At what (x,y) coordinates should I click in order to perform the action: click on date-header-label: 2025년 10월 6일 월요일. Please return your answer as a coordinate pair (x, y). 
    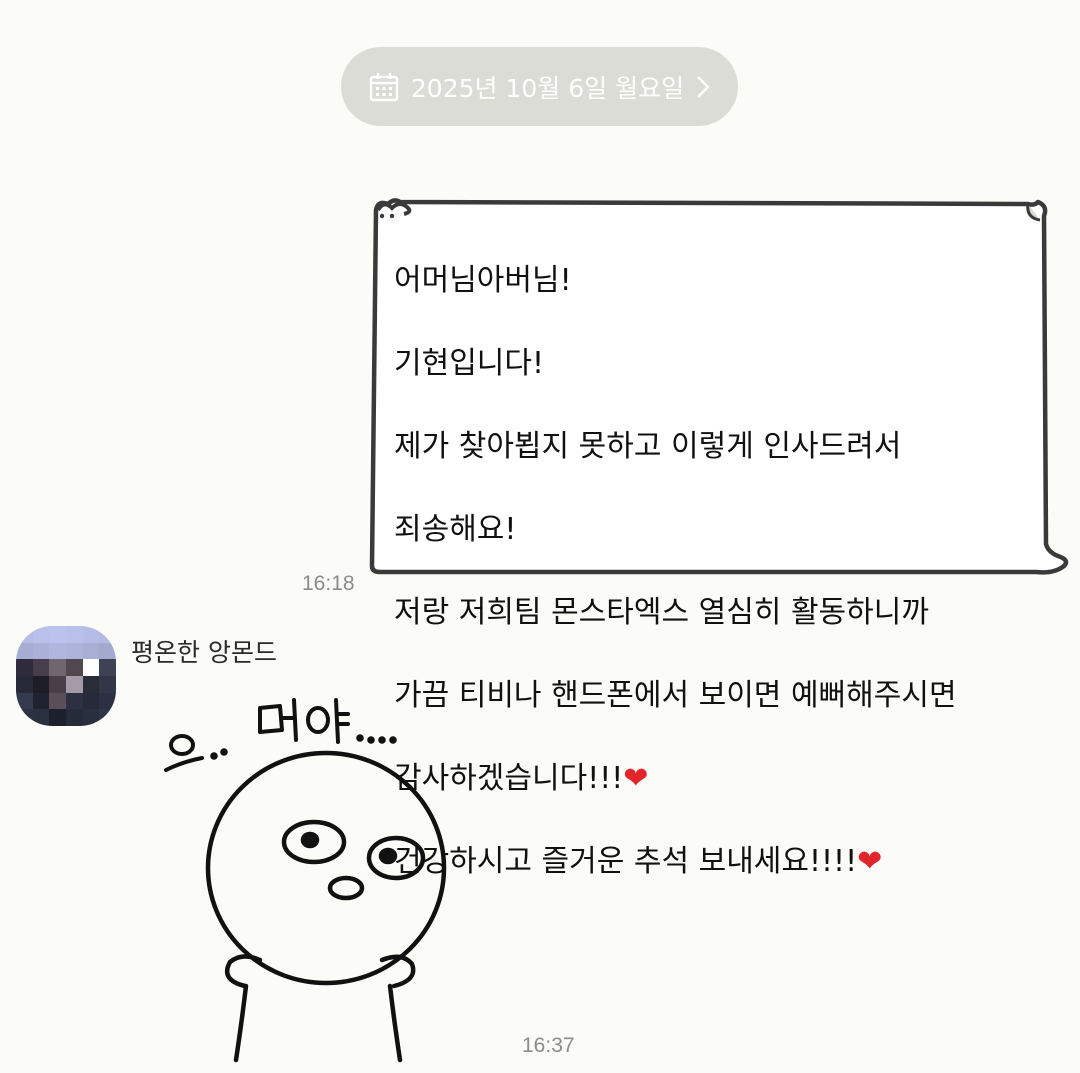
    Looking at the image, I should click on (547, 88).